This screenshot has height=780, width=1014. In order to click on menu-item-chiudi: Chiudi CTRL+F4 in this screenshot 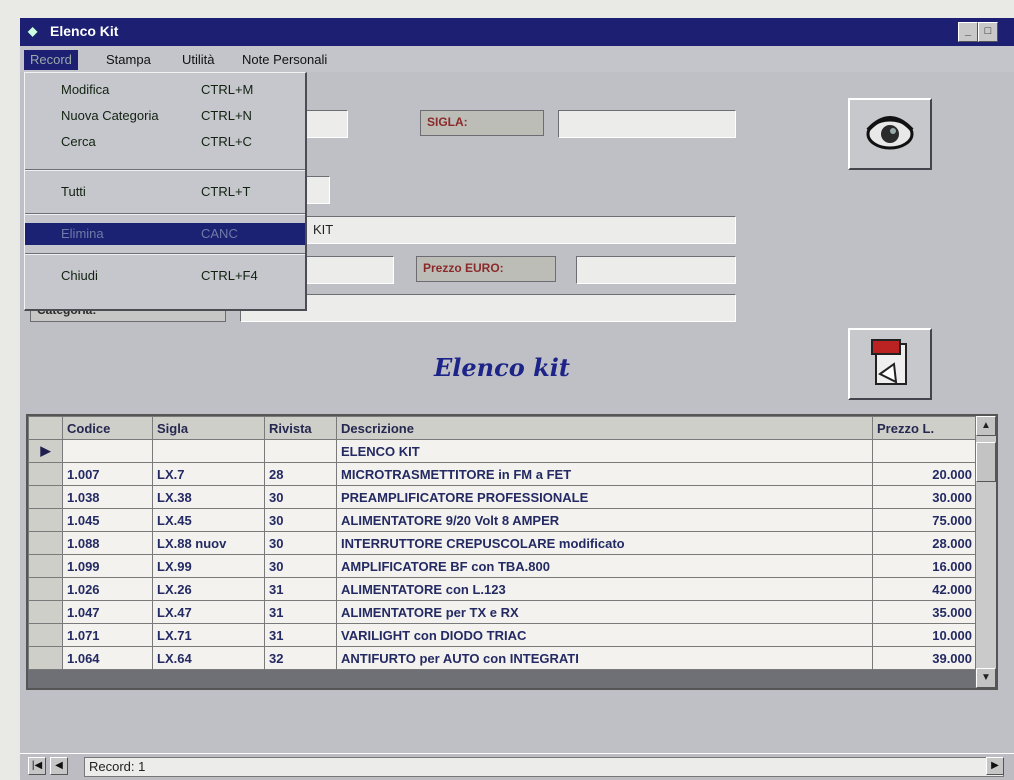, I will do `click(165, 276)`.